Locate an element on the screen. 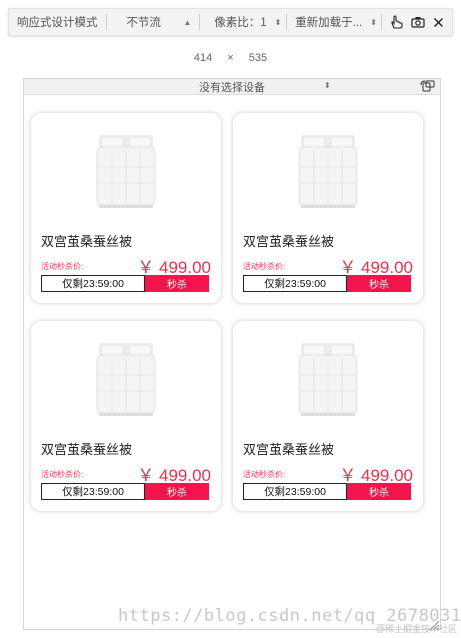 Image resolution: width=461 pixels, height=638 pixels. screenshot-icon is located at coordinates (418, 22).